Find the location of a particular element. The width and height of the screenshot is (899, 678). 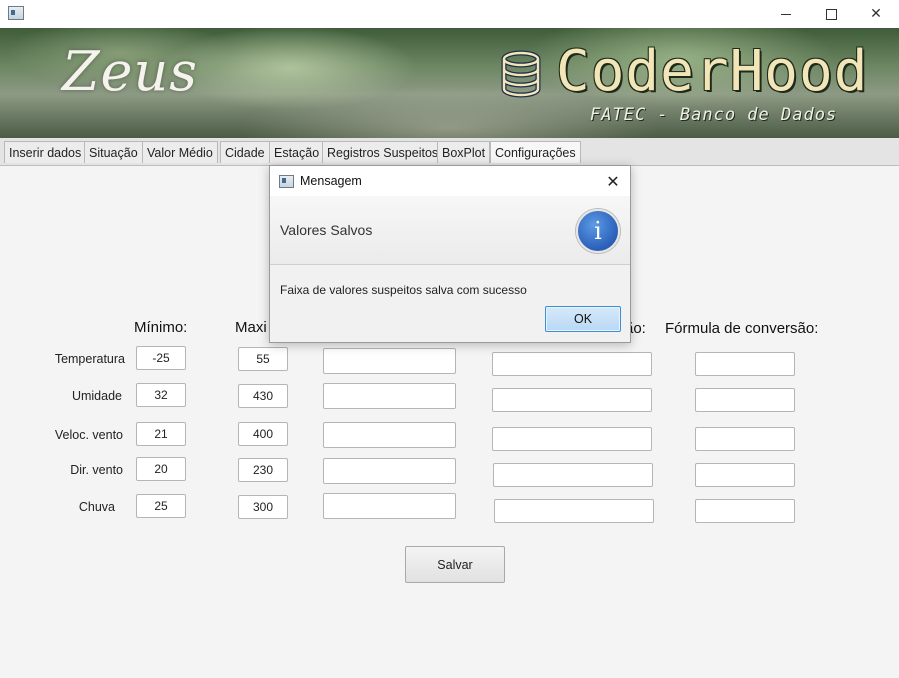

col3-field-dir-vento is located at coordinates (389, 471).